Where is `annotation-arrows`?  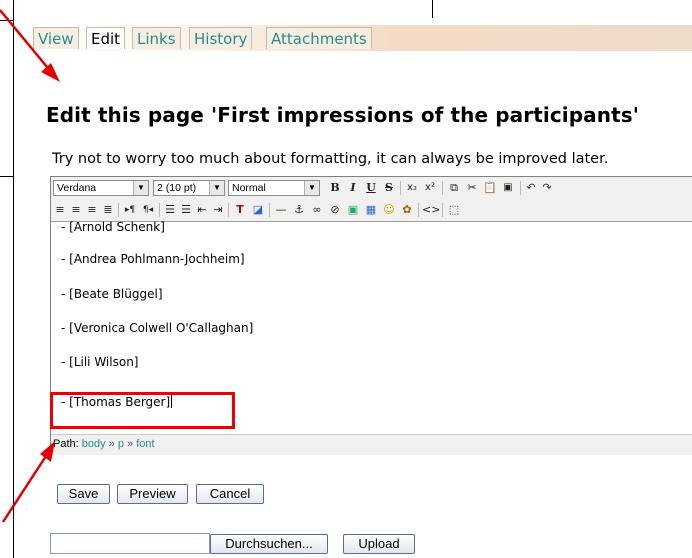
annotation-arrows is located at coordinates (30, 266).